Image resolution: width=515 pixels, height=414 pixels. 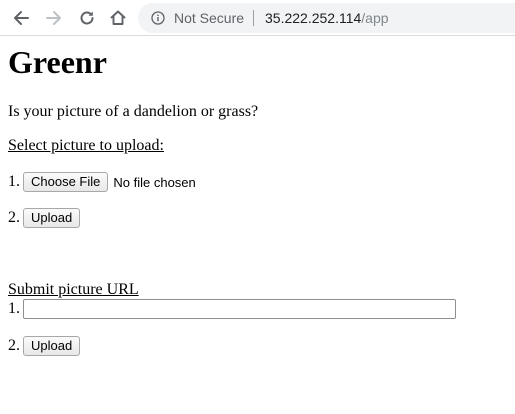 I want to click on forward-button, so click(x=54, y=18).